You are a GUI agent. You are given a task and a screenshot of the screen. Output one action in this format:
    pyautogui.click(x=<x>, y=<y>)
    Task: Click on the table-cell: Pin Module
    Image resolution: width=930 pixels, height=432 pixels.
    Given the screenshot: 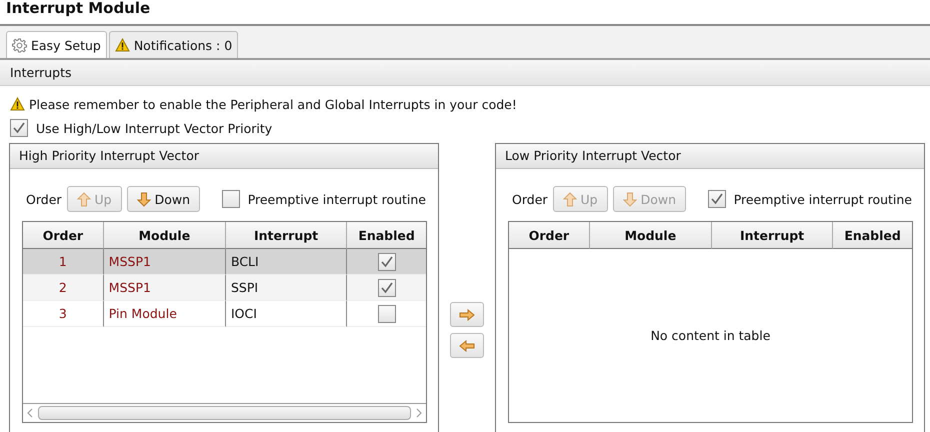 What is the action you would take?
    pyautogui.click(x=142, y=313)
    